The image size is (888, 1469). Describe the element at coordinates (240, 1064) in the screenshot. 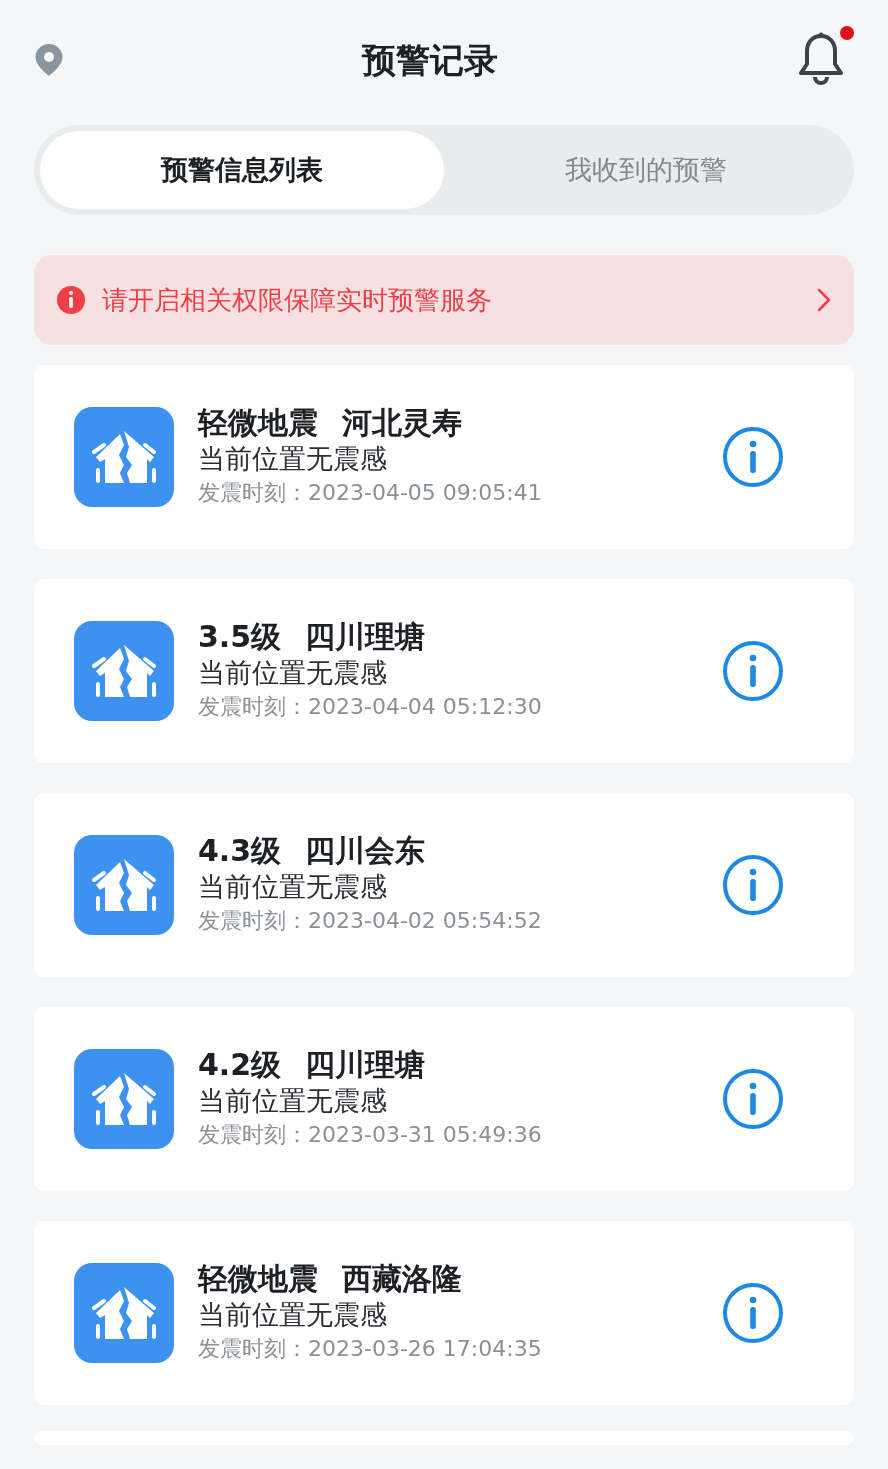

I see `magnitude-text: 4.2级` at that location.